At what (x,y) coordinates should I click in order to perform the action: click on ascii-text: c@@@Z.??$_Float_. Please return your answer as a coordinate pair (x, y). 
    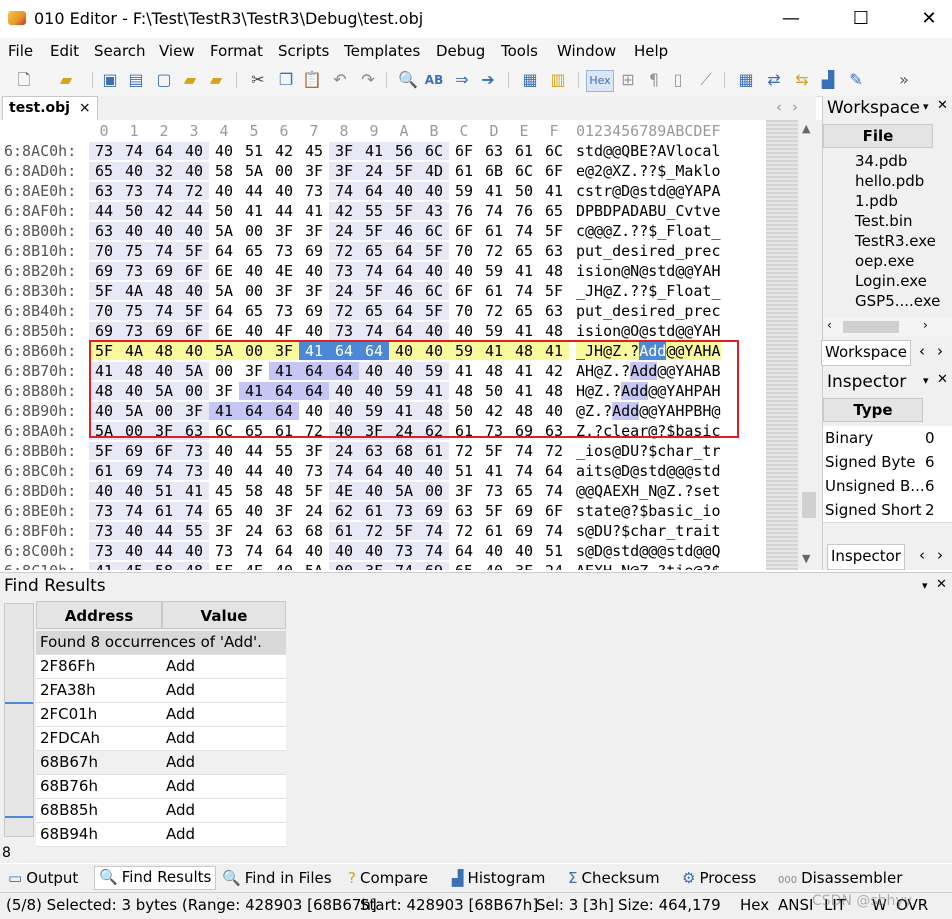
    Looking at the image, I should click on (648, 231).